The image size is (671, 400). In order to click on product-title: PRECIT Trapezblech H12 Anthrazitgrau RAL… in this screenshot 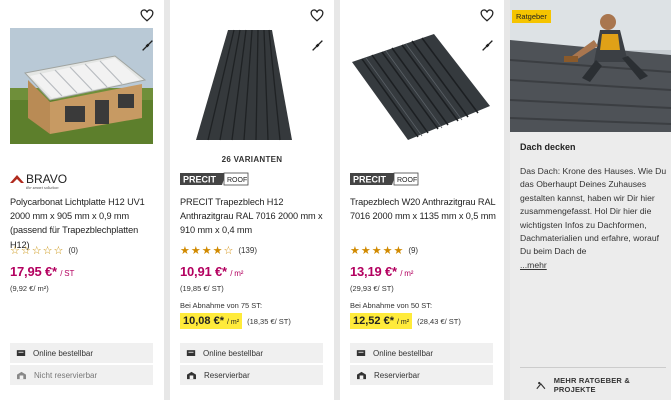, I will do `click(253, 216)`.